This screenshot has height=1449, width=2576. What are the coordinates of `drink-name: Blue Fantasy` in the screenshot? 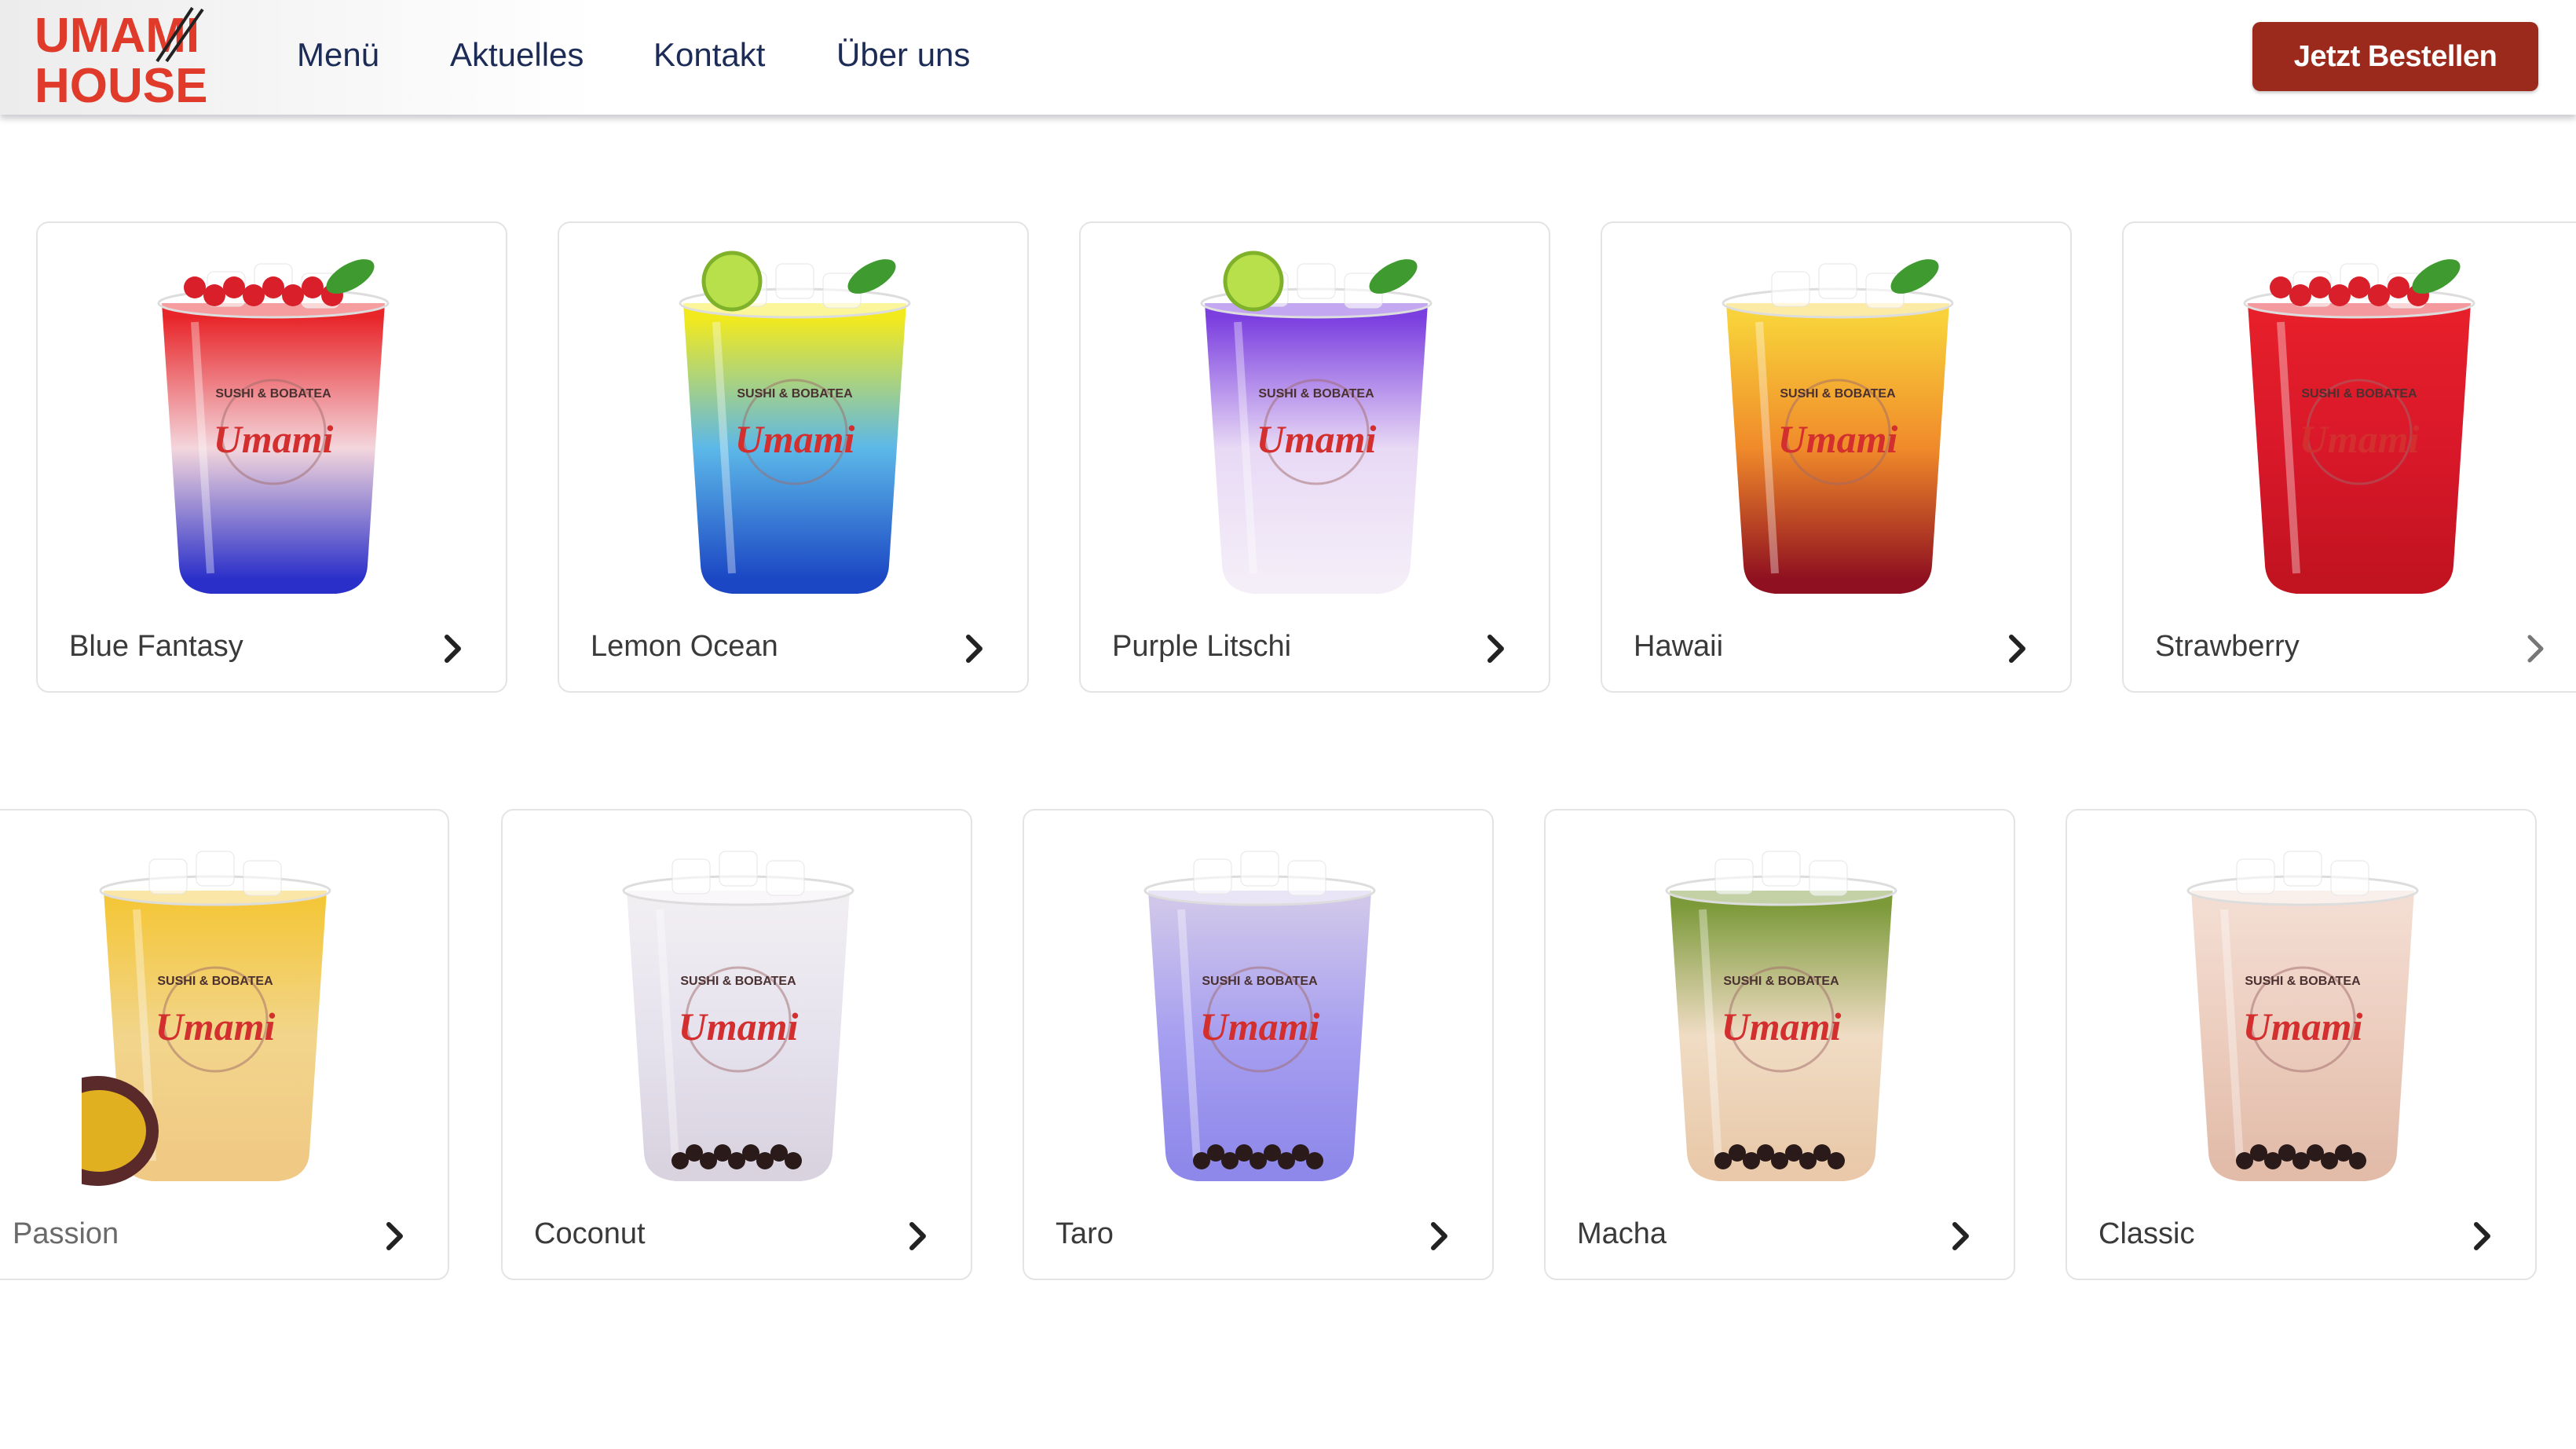 It's located at (156, 647).